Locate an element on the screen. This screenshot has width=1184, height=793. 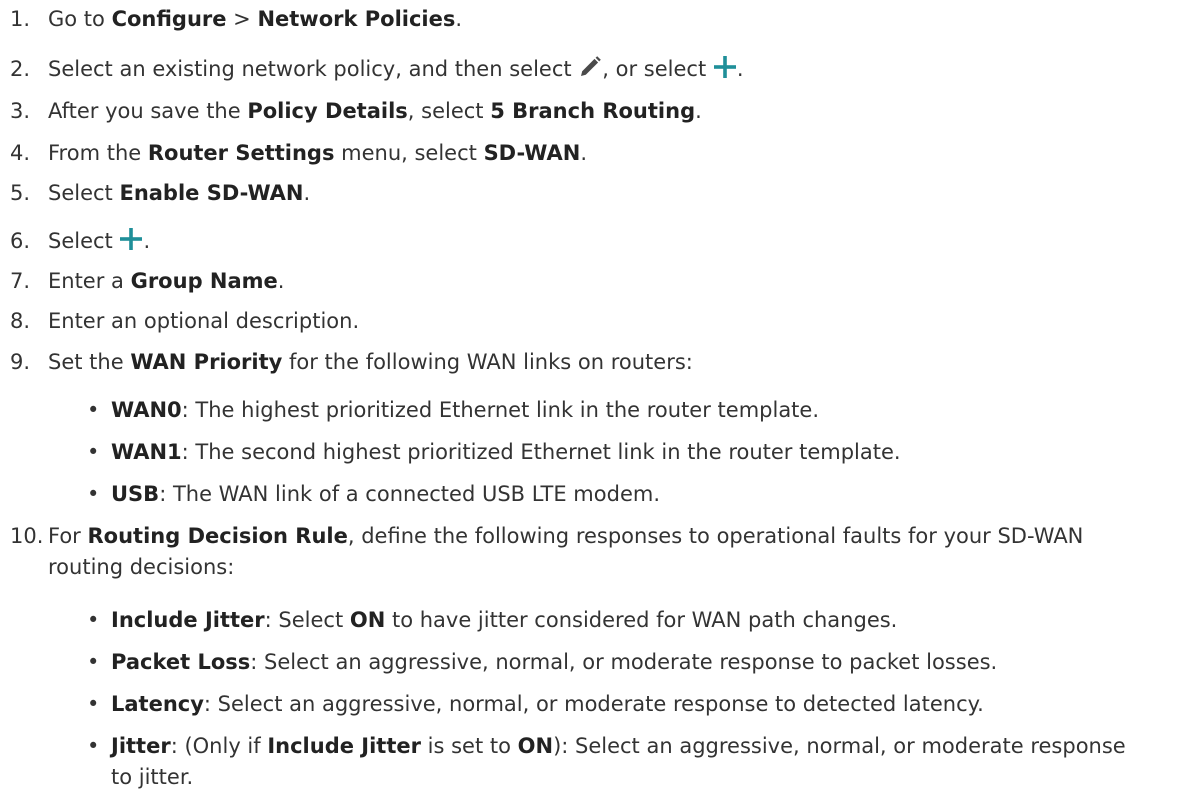
step-number: 4. is located at coordinates (20, 153).